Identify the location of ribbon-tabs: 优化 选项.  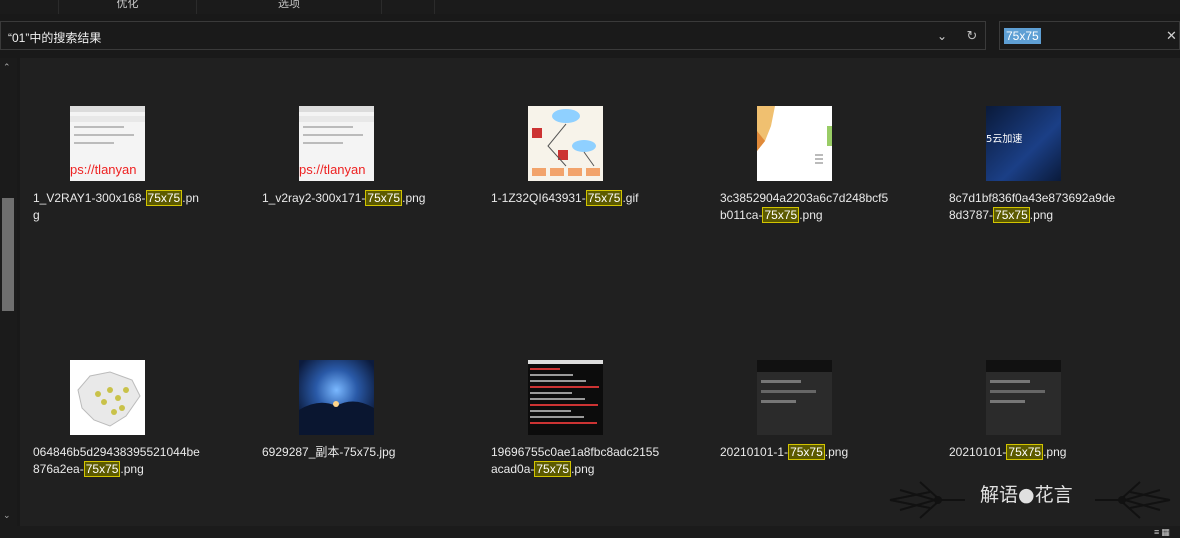
(590, 7).